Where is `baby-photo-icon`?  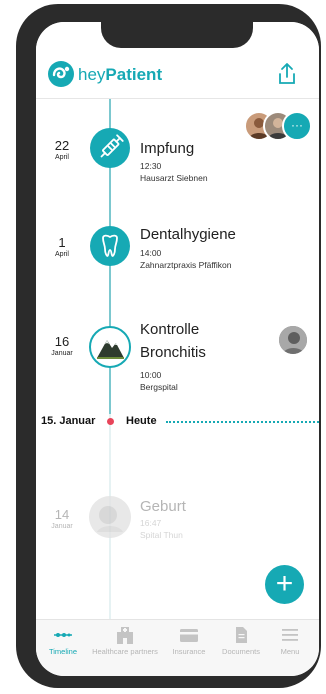
baby-photo-icon is located at coordinates (110, 517).